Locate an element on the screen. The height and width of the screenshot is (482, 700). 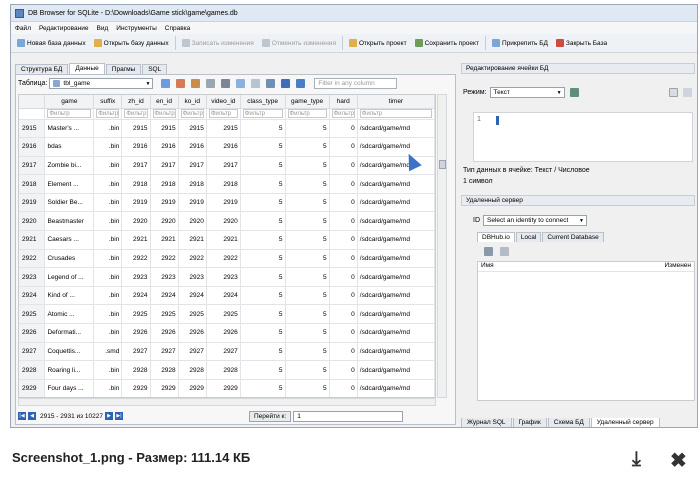
row-header: 2915 is located at coordinates (32, 129).